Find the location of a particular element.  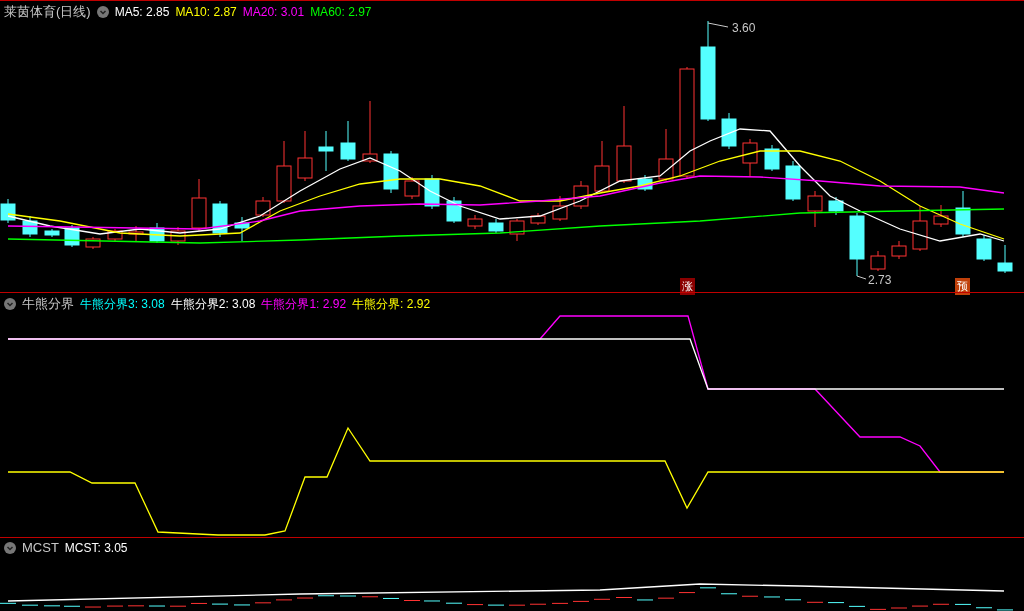

price-label: 2.73 is located at coordinates (880, 280).